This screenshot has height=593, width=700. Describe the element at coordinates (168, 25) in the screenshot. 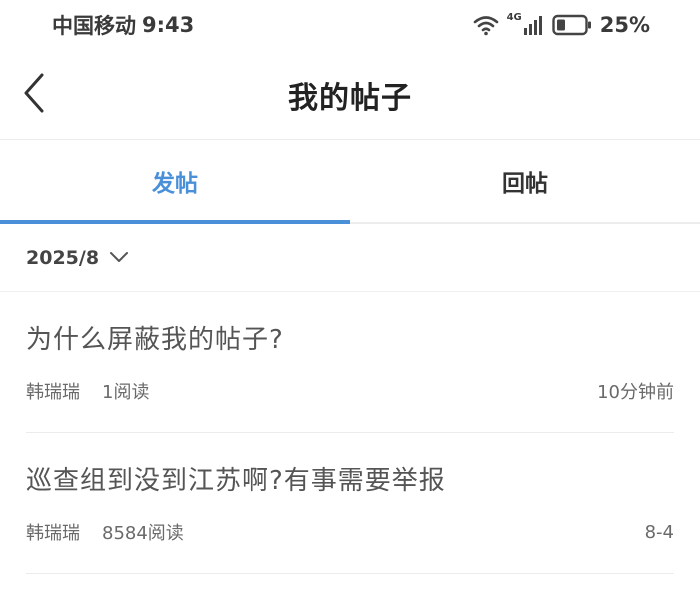

I see `clock: 9:43` at that location.